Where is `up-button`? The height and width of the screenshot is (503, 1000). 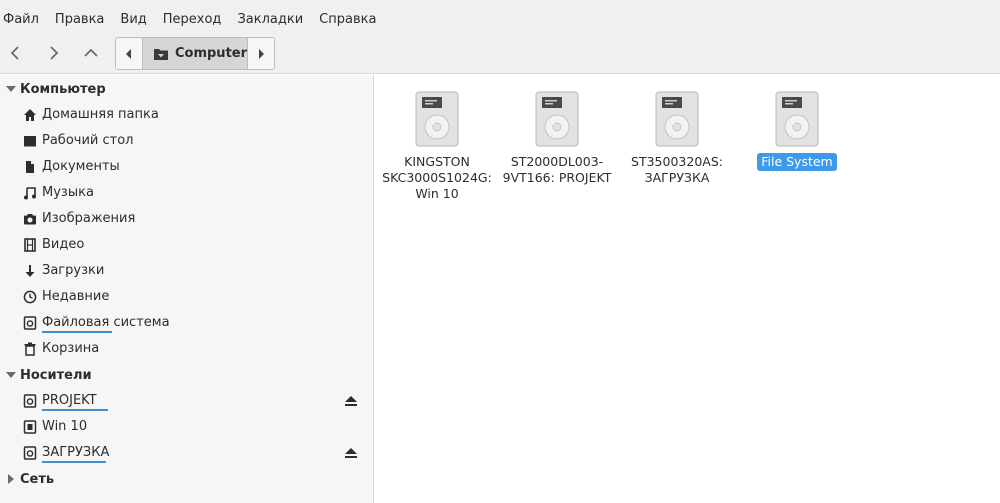
up-button is located at coordinates (91, 53).